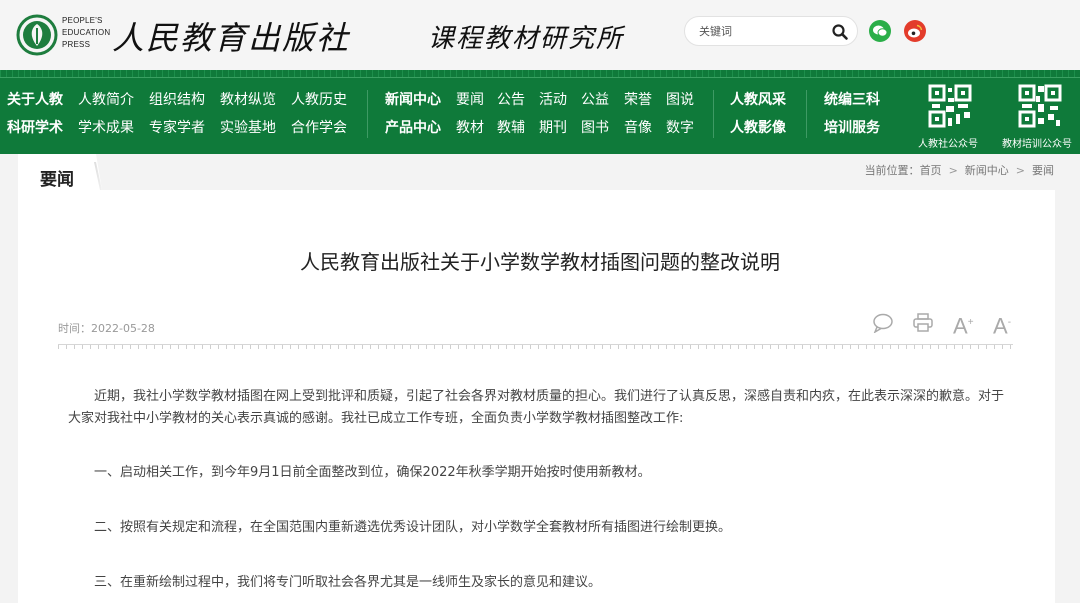  What do you see at coordinates (1009, 322) in the screenshot?
I see `minus-icon: -` at bounding box center [1009, 322].